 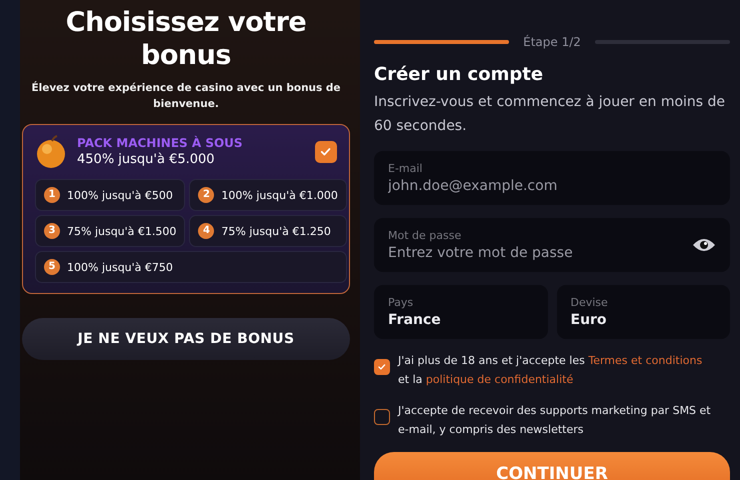 What do you see at coordinates (52, 267) in the screenshot?
I see `number-badge: 5` at bounding box center [52, 267].